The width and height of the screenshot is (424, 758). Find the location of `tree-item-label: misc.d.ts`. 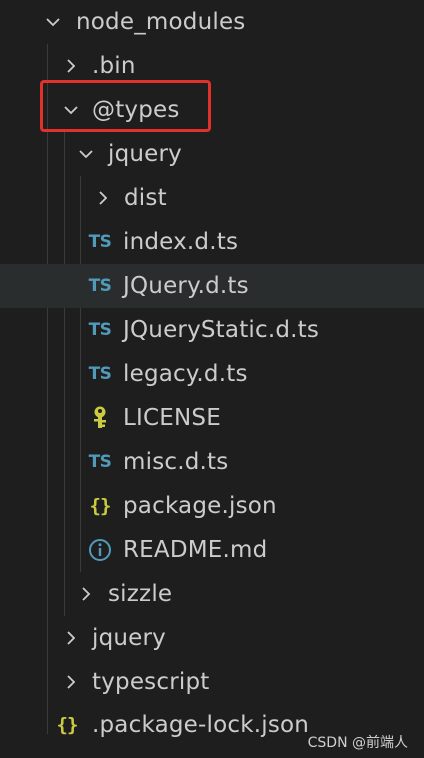

tree-item-label: misc.d.ts is located at coordinates (176, 462).